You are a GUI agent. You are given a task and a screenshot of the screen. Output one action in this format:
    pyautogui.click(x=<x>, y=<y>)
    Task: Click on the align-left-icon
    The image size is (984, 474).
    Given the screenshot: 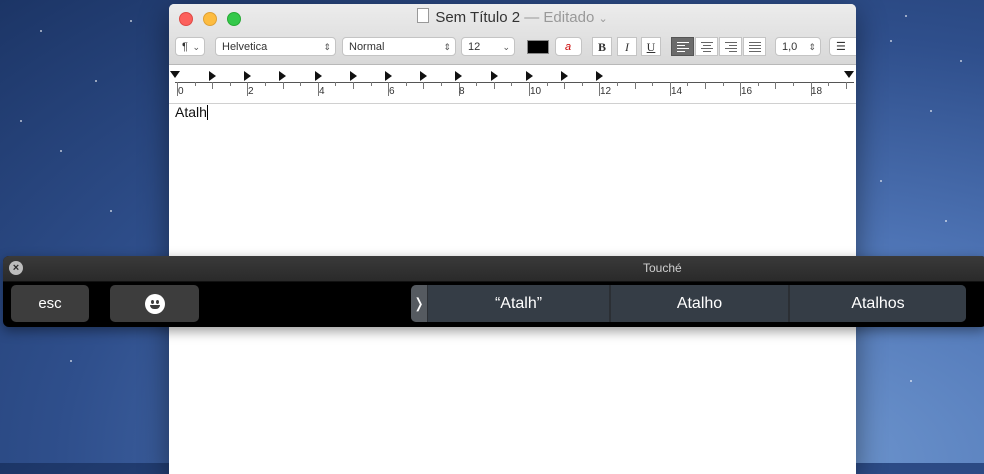 What is the action you would take?
    pyautogui.click(x=683, y=48)
    